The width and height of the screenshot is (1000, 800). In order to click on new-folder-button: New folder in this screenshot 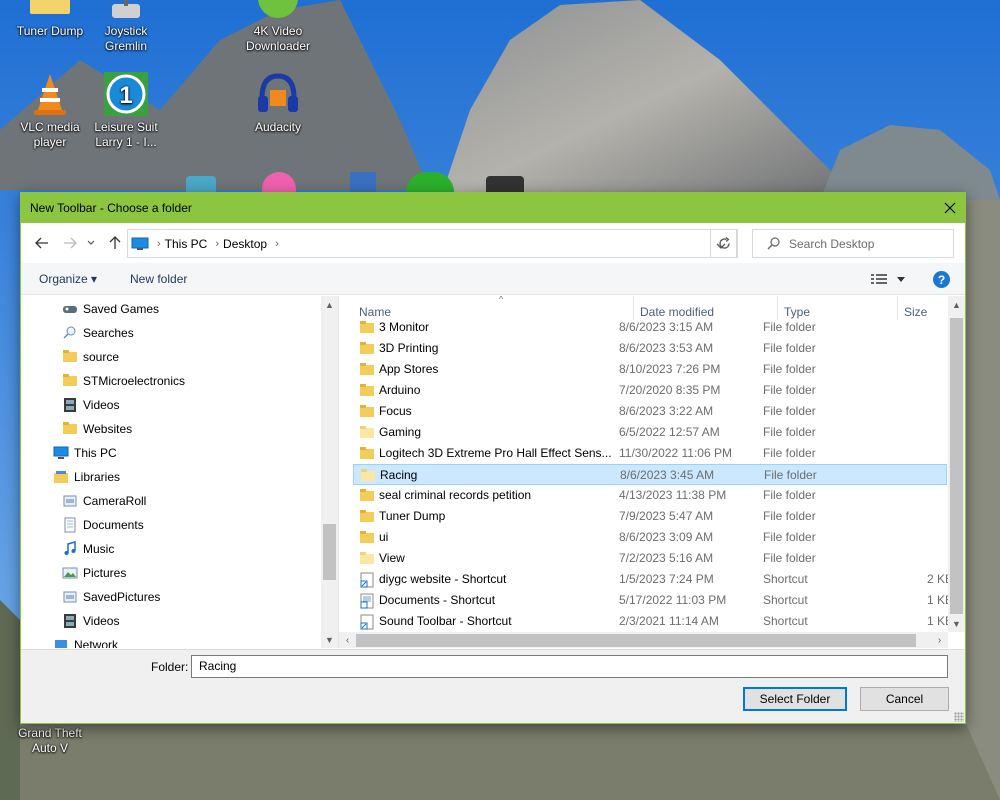, I will do `click(158, 279)`.